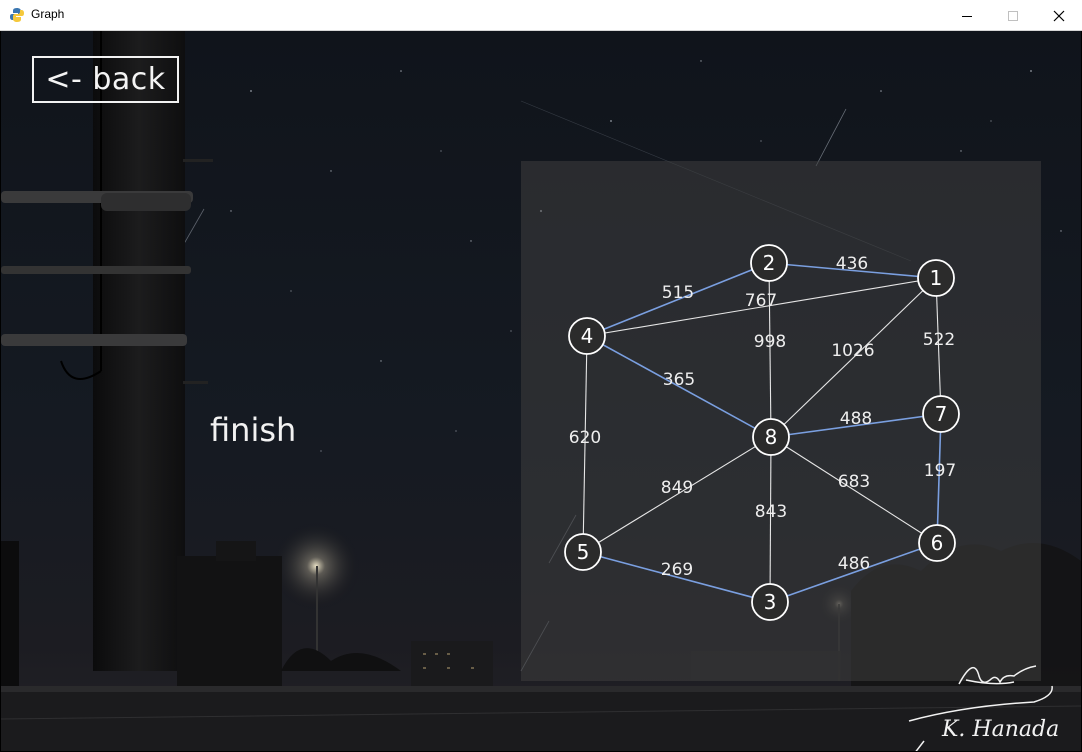 The image size is (1082, 752). Describe the element at coordinates (48, 14) in the screenshot. I see `window-title: Graph` at that location.